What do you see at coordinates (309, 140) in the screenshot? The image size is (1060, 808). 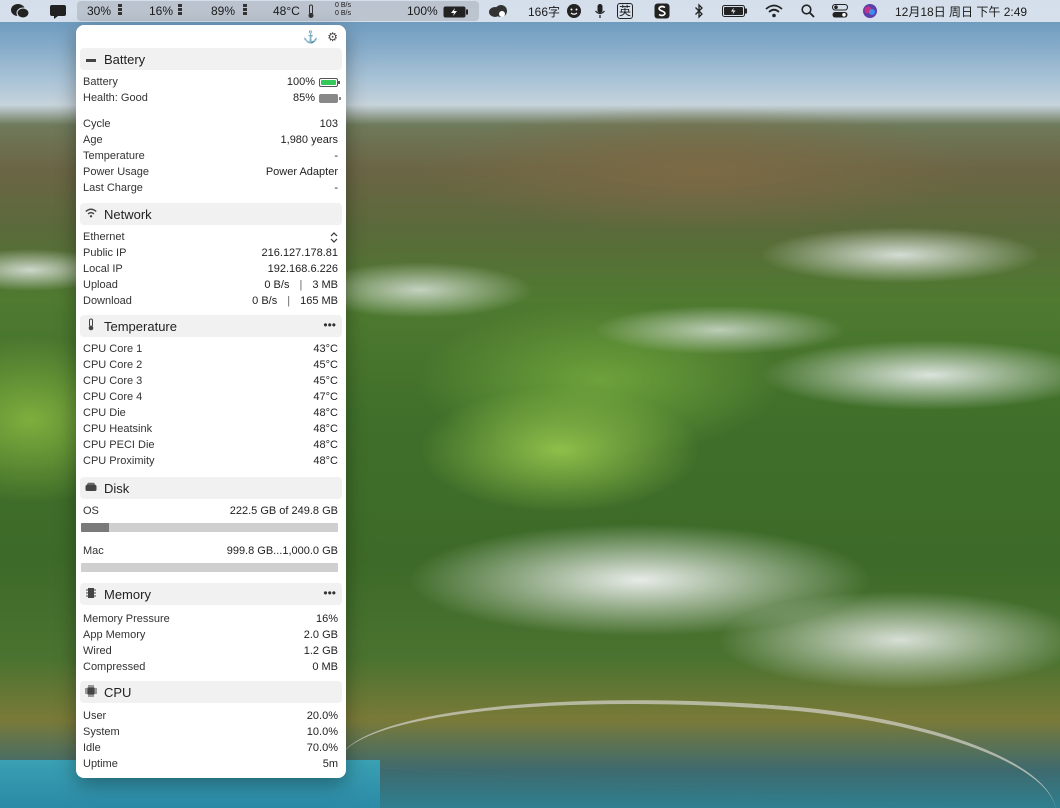 I see `age-value: 1,980 years` at bounding box center [309, 140].